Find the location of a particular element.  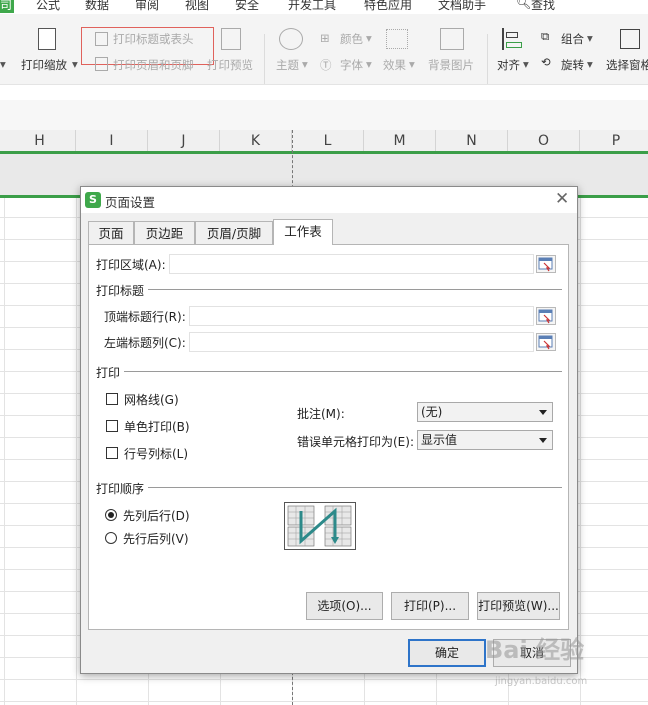

down-then-over-radio is located at coordinates (111, 515).